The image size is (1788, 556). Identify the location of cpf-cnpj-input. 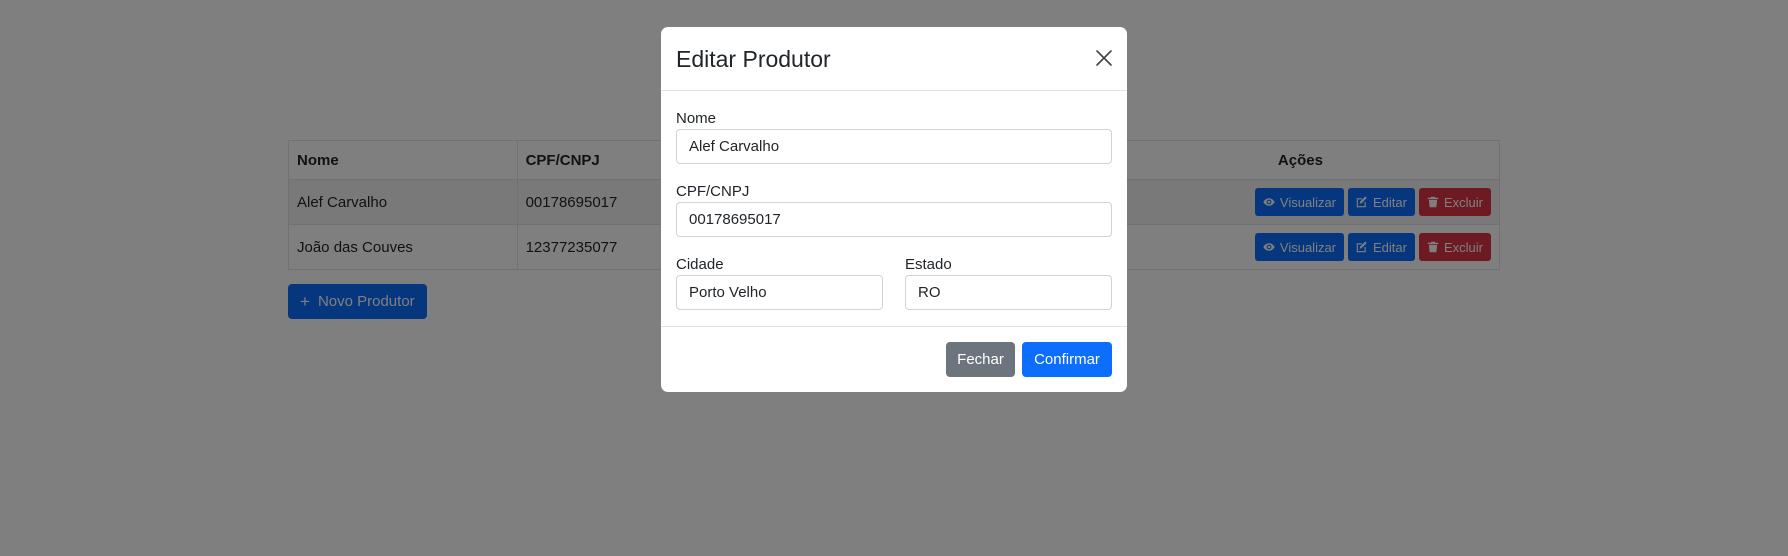
(894, 219).